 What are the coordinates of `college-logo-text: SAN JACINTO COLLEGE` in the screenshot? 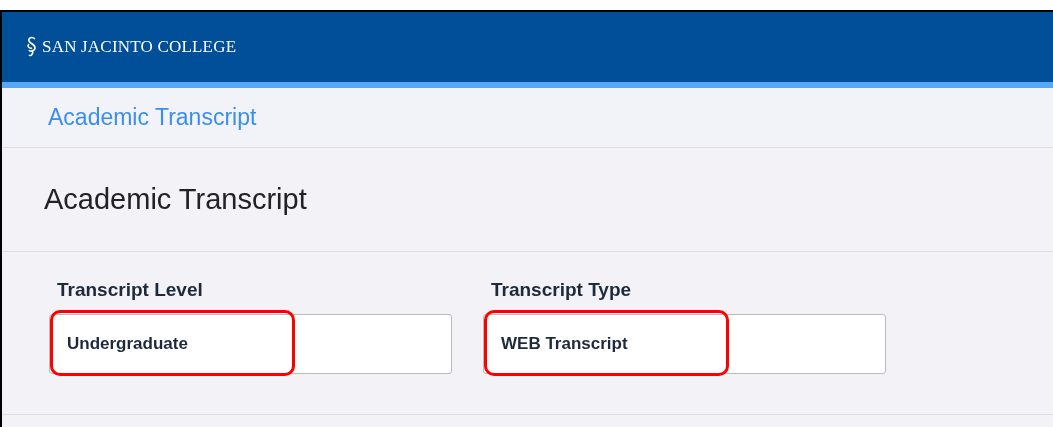 It's located at (139, 47).